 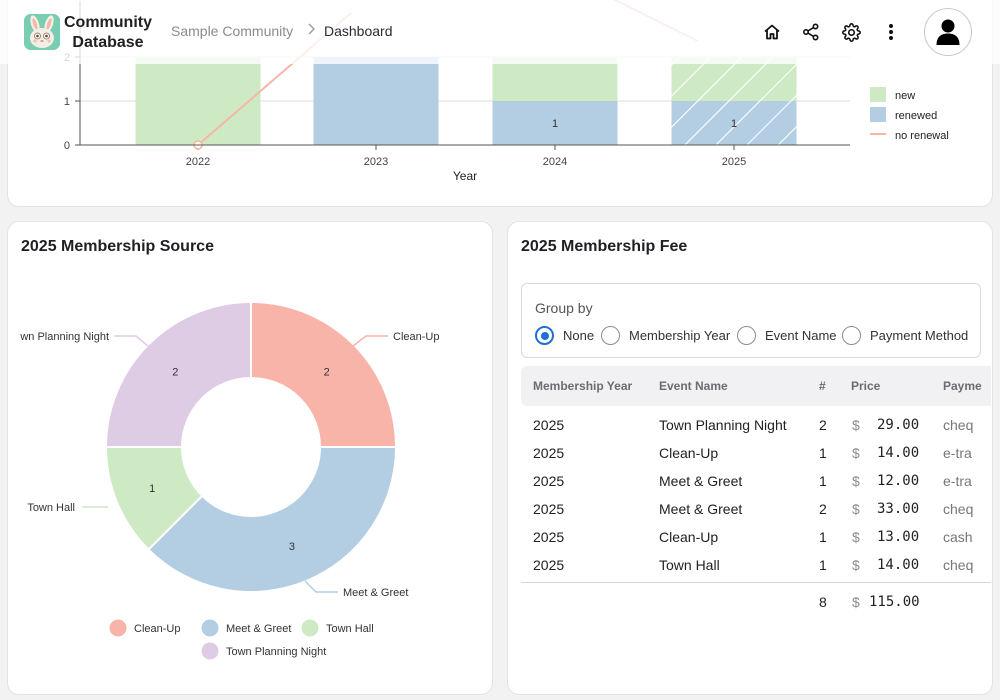 I want to click on radio-label: Membership Year, so click(x=680, y=335).